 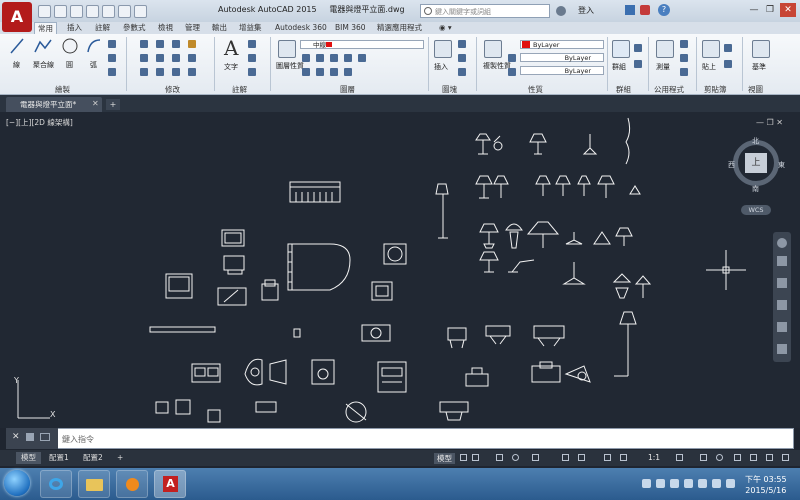 What do you see at coordinates (56, 484) in the screenshot?
I see `taskbar-internet-explorer` at bounding box center [56, 484].